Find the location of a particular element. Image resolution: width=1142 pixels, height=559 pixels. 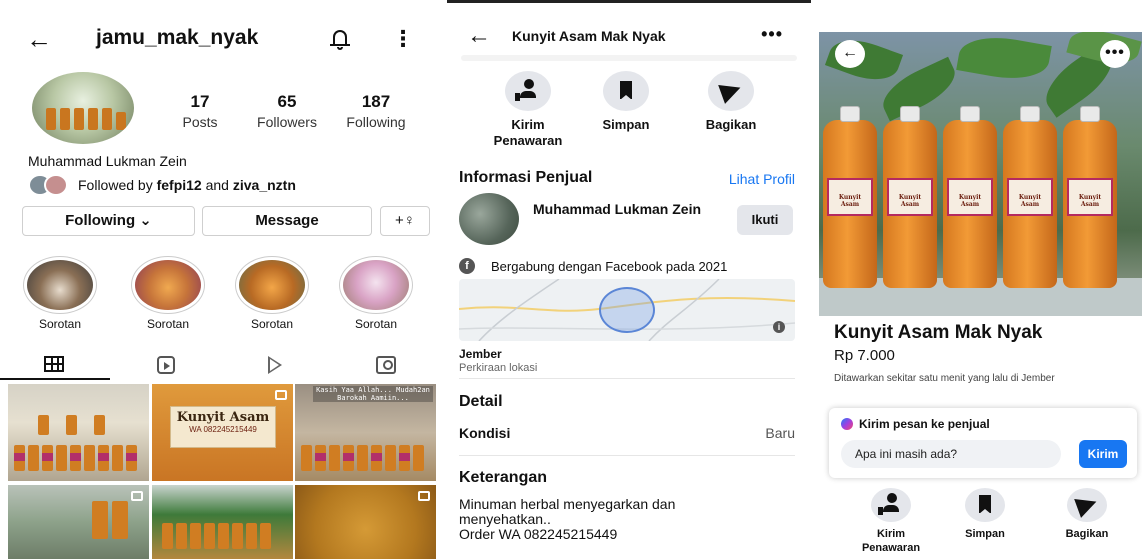

followed-by-text: Followed by fefpi12 and ziva_nztn is located at coordinates (187, 185).